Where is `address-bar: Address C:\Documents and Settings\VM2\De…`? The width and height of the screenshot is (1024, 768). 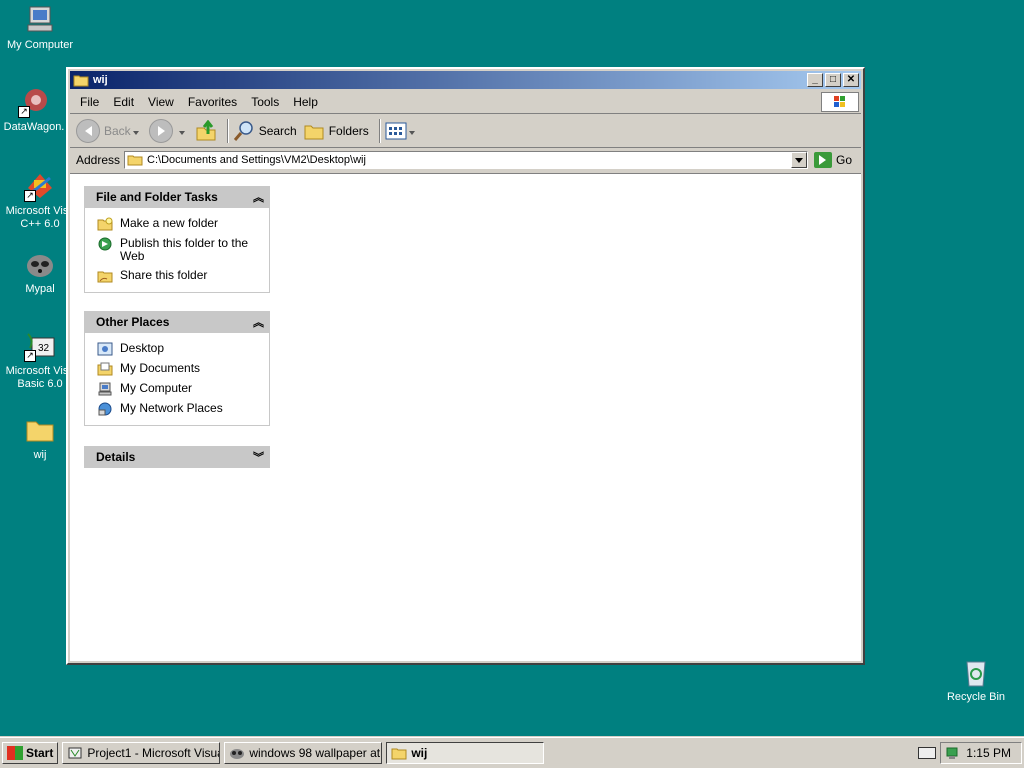 address-bar: Address C:\Documents and Settings\VM2\De… is located at coordinates (465, 160).